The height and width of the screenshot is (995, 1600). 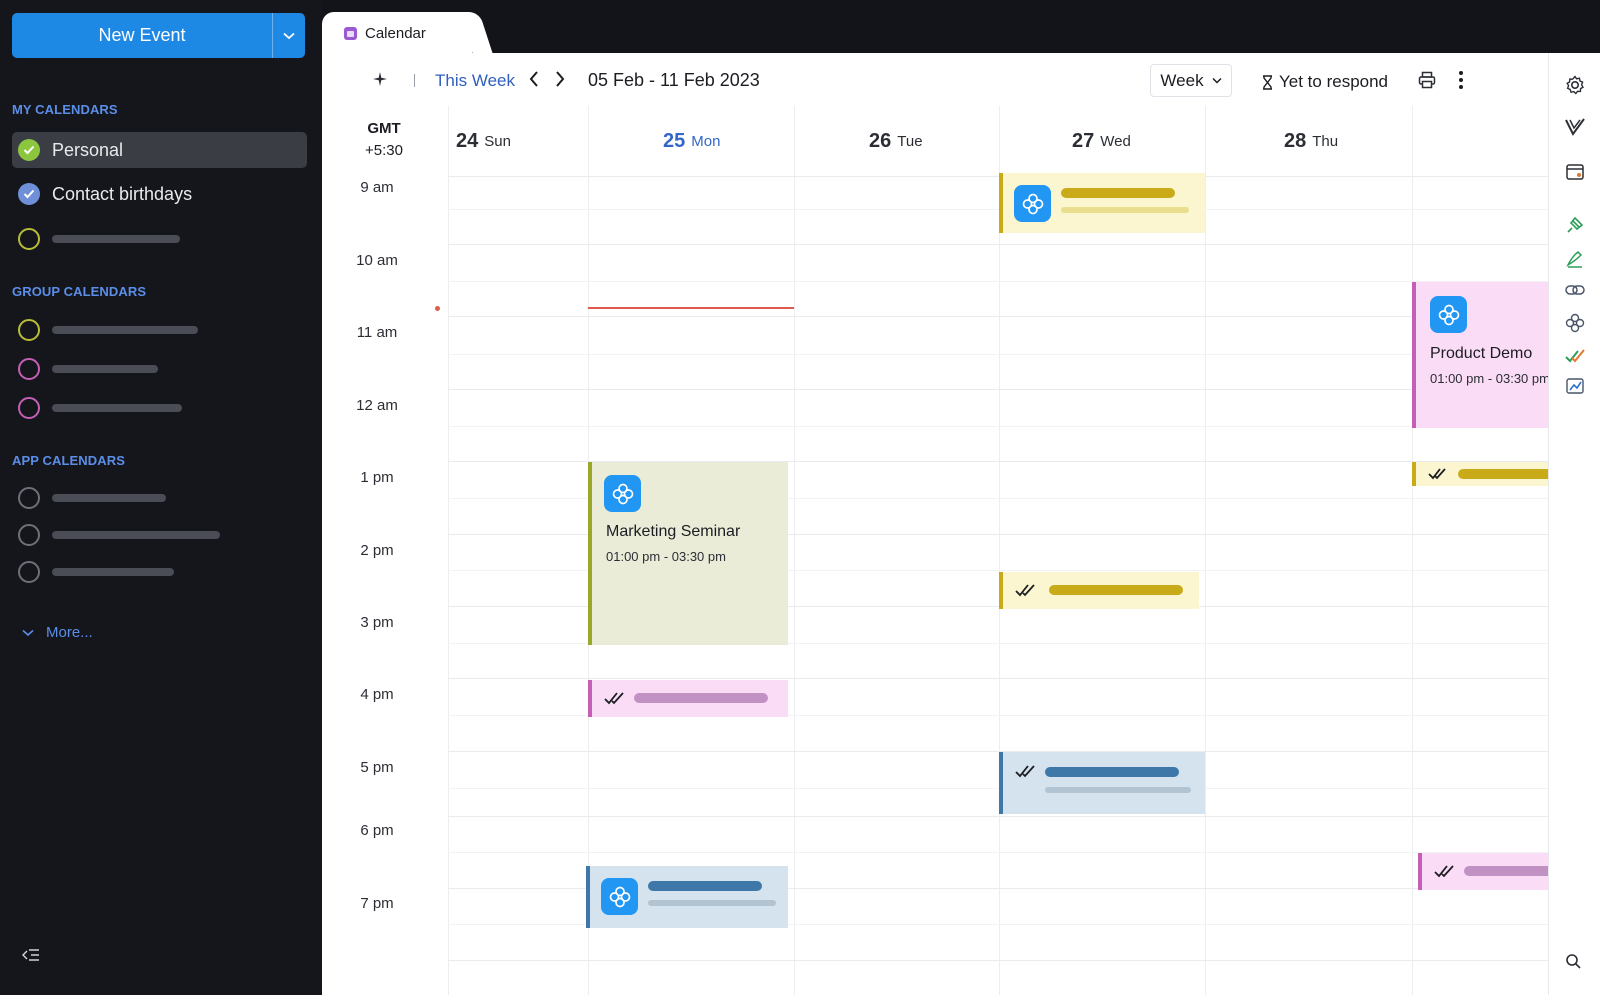 What do you see at coordinates (1101, 141) in the screenshot?
I see `day-header-wed: 27 Wed` at bounding box center [1101, 141].